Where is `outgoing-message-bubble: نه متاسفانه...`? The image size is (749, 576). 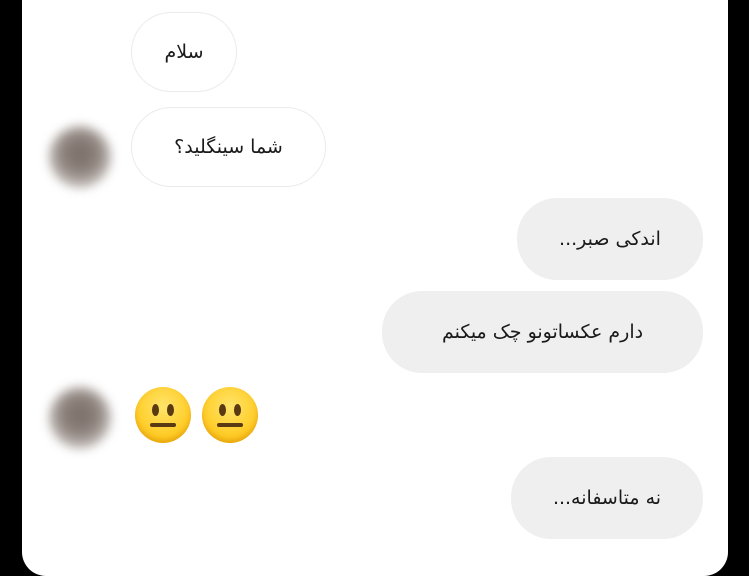
outgoing-message-bubble: نه متاسفانه... is located at coordinates (607, 498).